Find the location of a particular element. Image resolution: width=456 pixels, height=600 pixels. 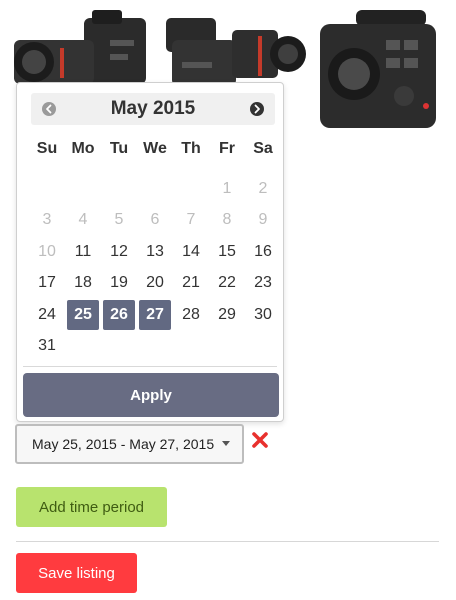

calendar-day: 16 is located at coordinates (263, 252).